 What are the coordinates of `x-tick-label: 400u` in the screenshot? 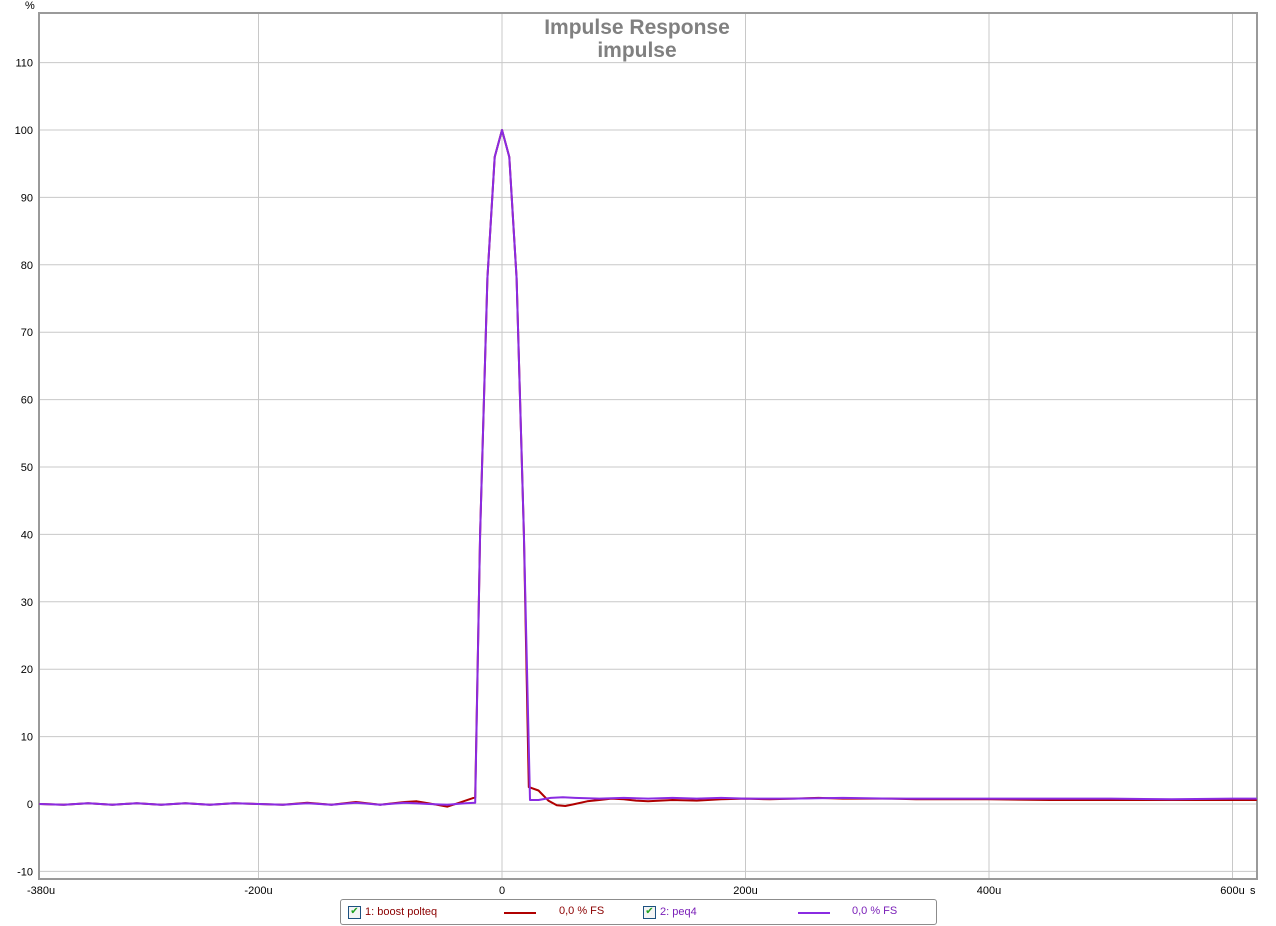 It's located at (989, 891).